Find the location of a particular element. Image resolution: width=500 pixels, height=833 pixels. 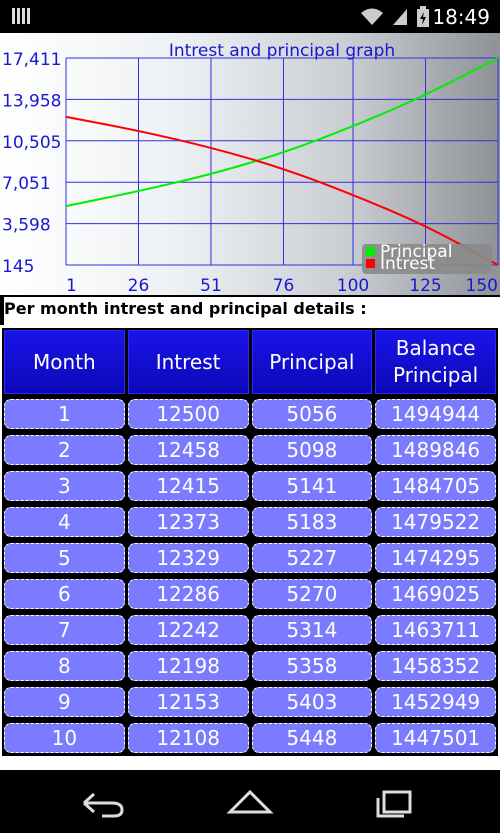

cell-month: 3 is located at coordinates (64, 486).